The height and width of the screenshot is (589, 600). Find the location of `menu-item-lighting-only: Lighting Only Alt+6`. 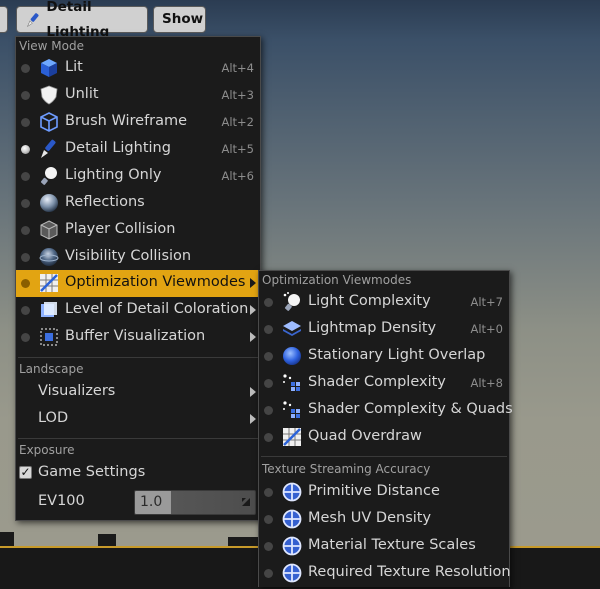

menu-item-lighting-only: Lighting Only Alt+6 is located at coordinates (138, 176).